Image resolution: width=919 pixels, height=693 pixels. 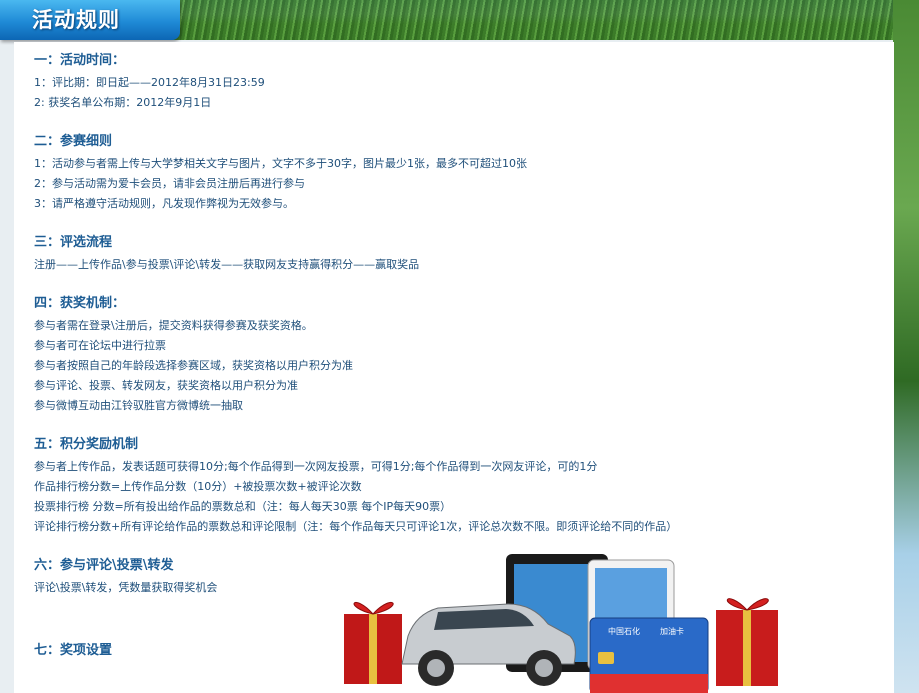 I want to click on rule-line: 参与者需在登录\注册后，提交资料获得参赛及获奖资格。, so click(x=173, y=325).